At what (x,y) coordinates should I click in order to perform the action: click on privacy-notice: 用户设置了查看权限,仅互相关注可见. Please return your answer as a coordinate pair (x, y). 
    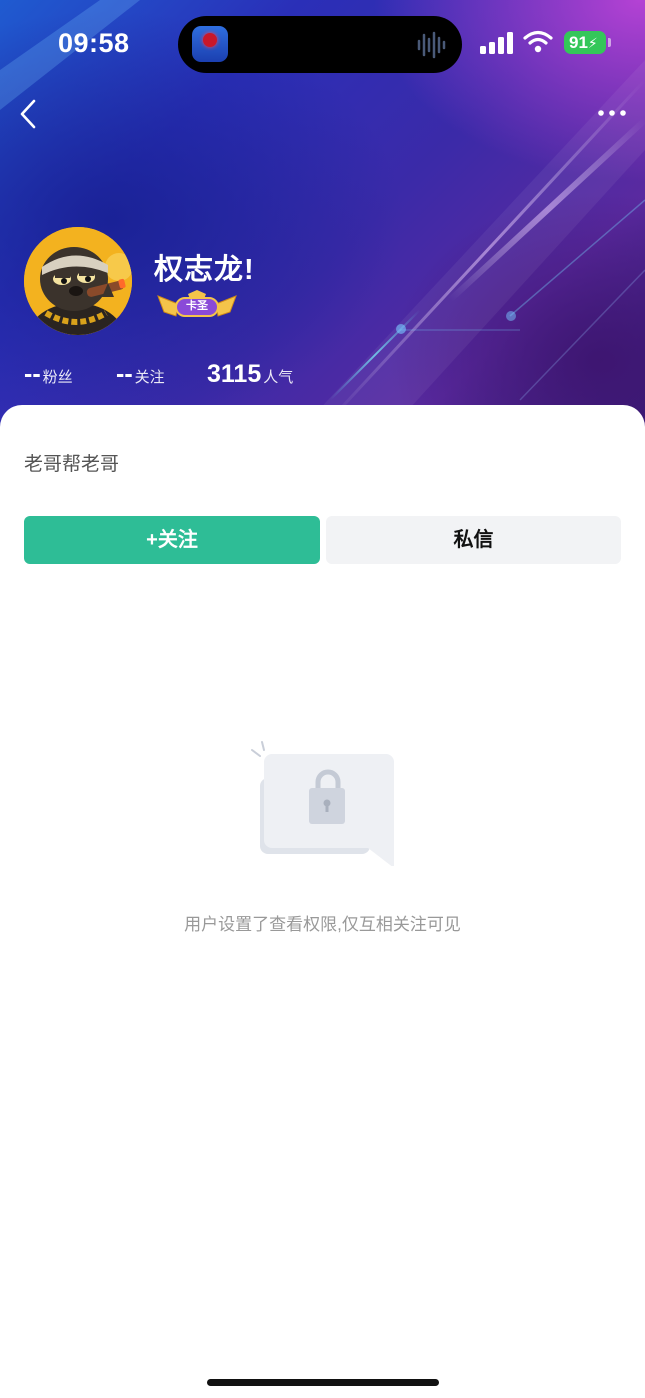
    Looking at the image, I should click on (322, 924).